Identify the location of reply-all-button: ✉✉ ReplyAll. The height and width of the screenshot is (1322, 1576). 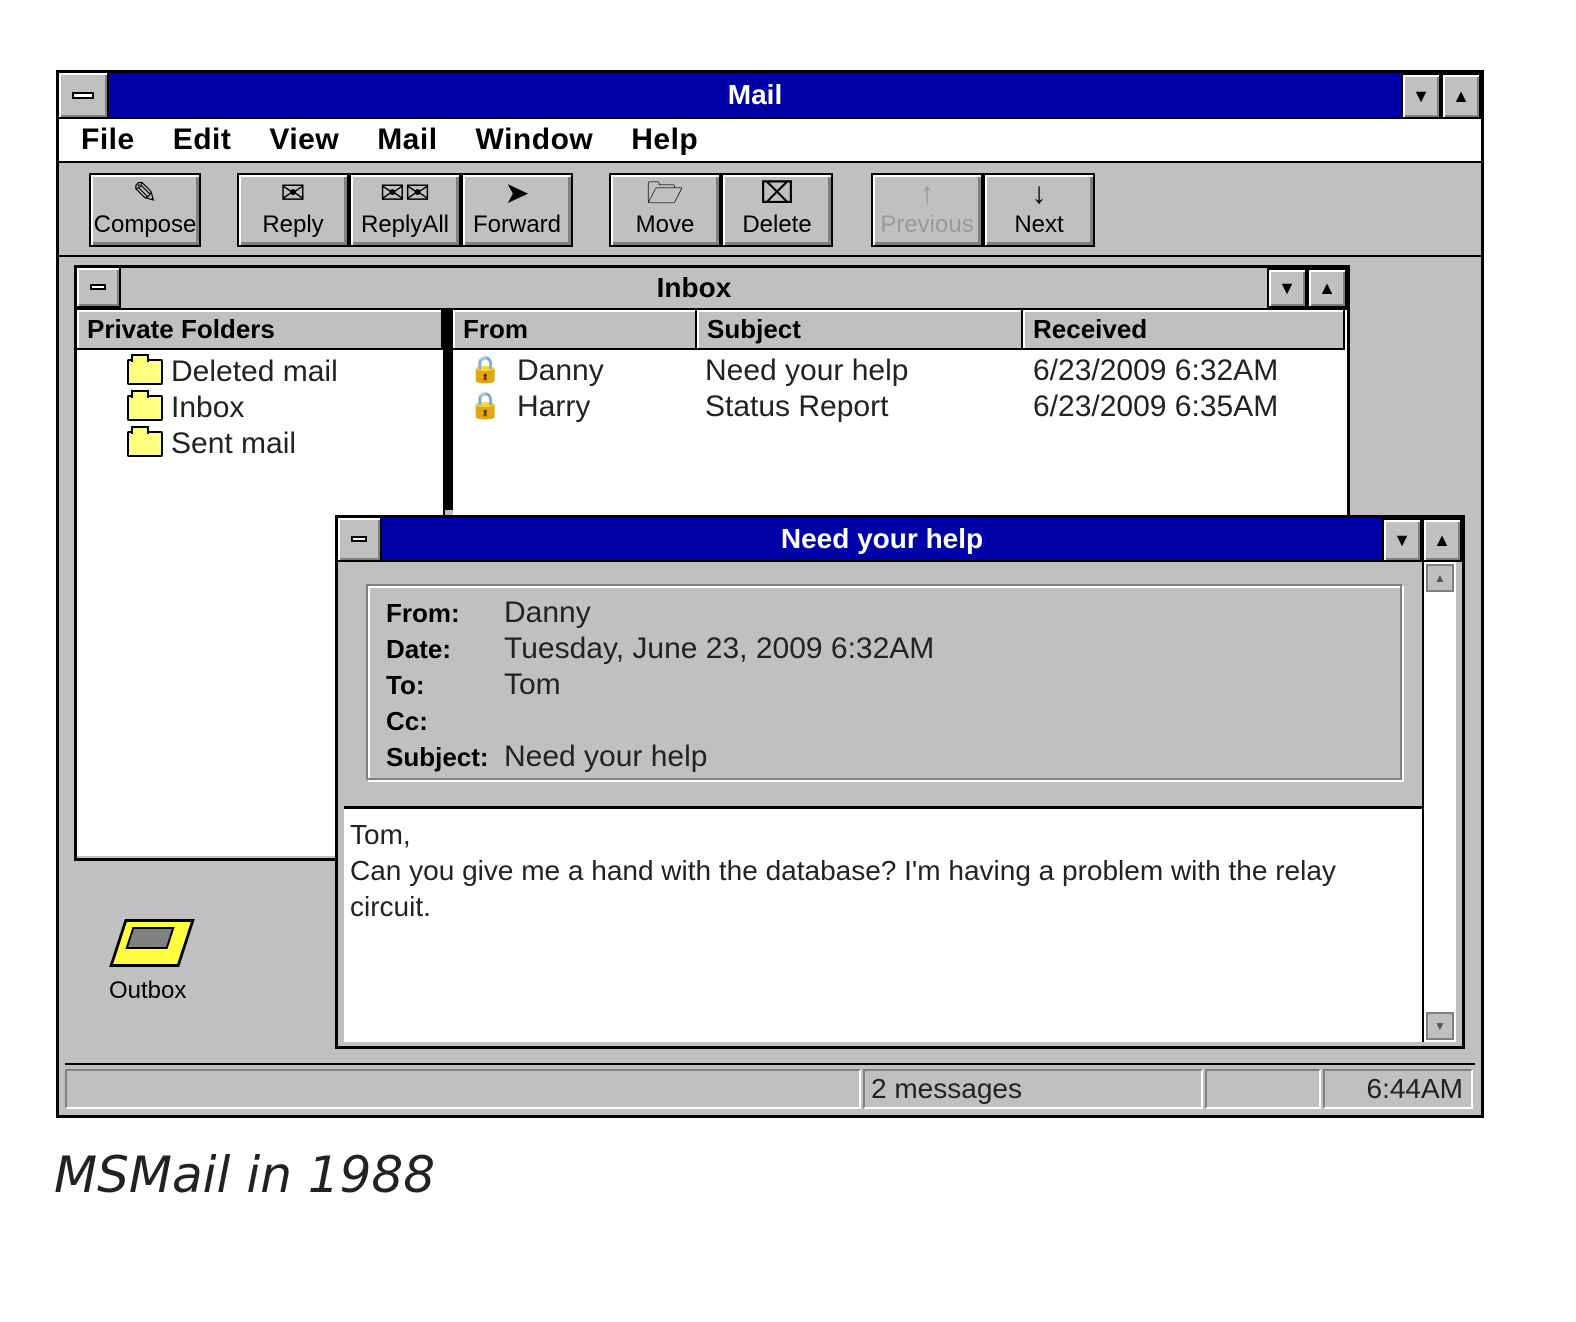
(405, 210).